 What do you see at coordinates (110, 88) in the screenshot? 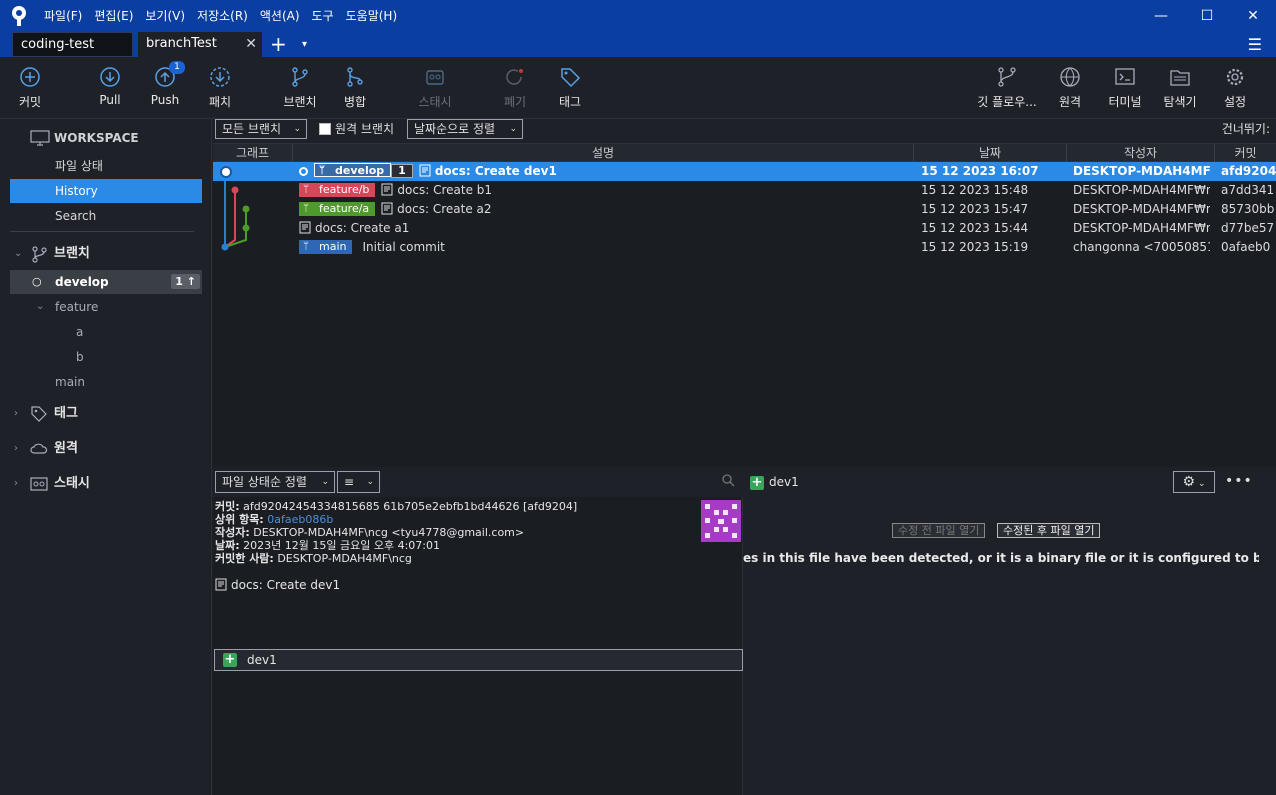
I see `pull-button: Pull` at bounding box center [110, 88].